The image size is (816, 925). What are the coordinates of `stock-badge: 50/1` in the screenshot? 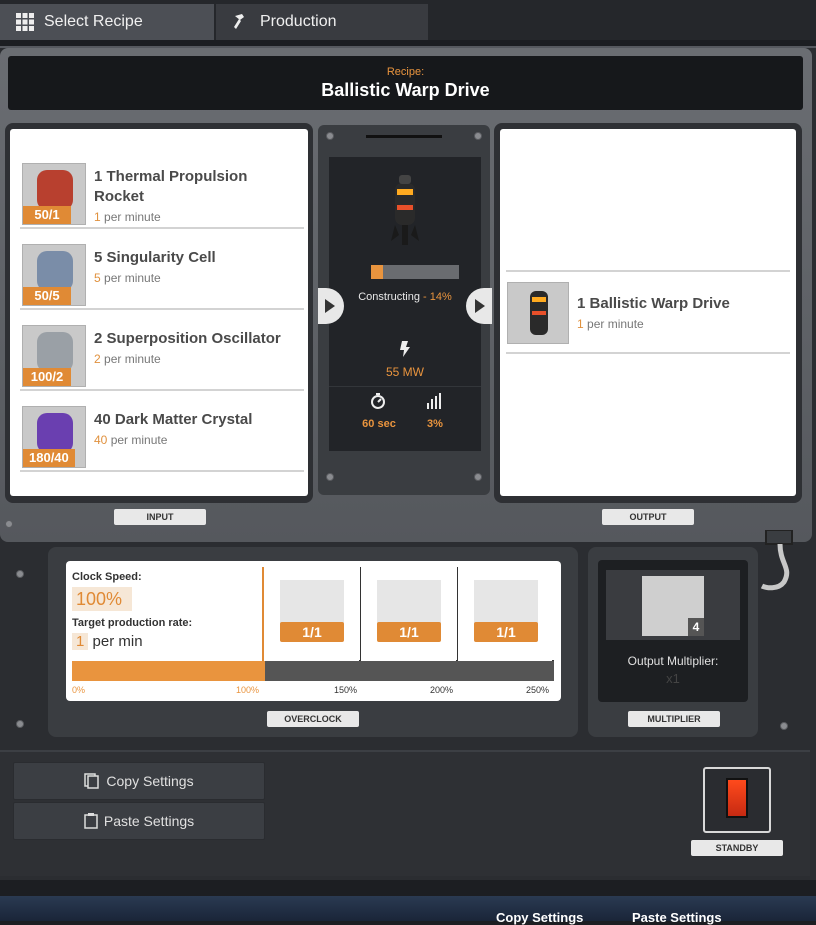 It's located at (47, 215).